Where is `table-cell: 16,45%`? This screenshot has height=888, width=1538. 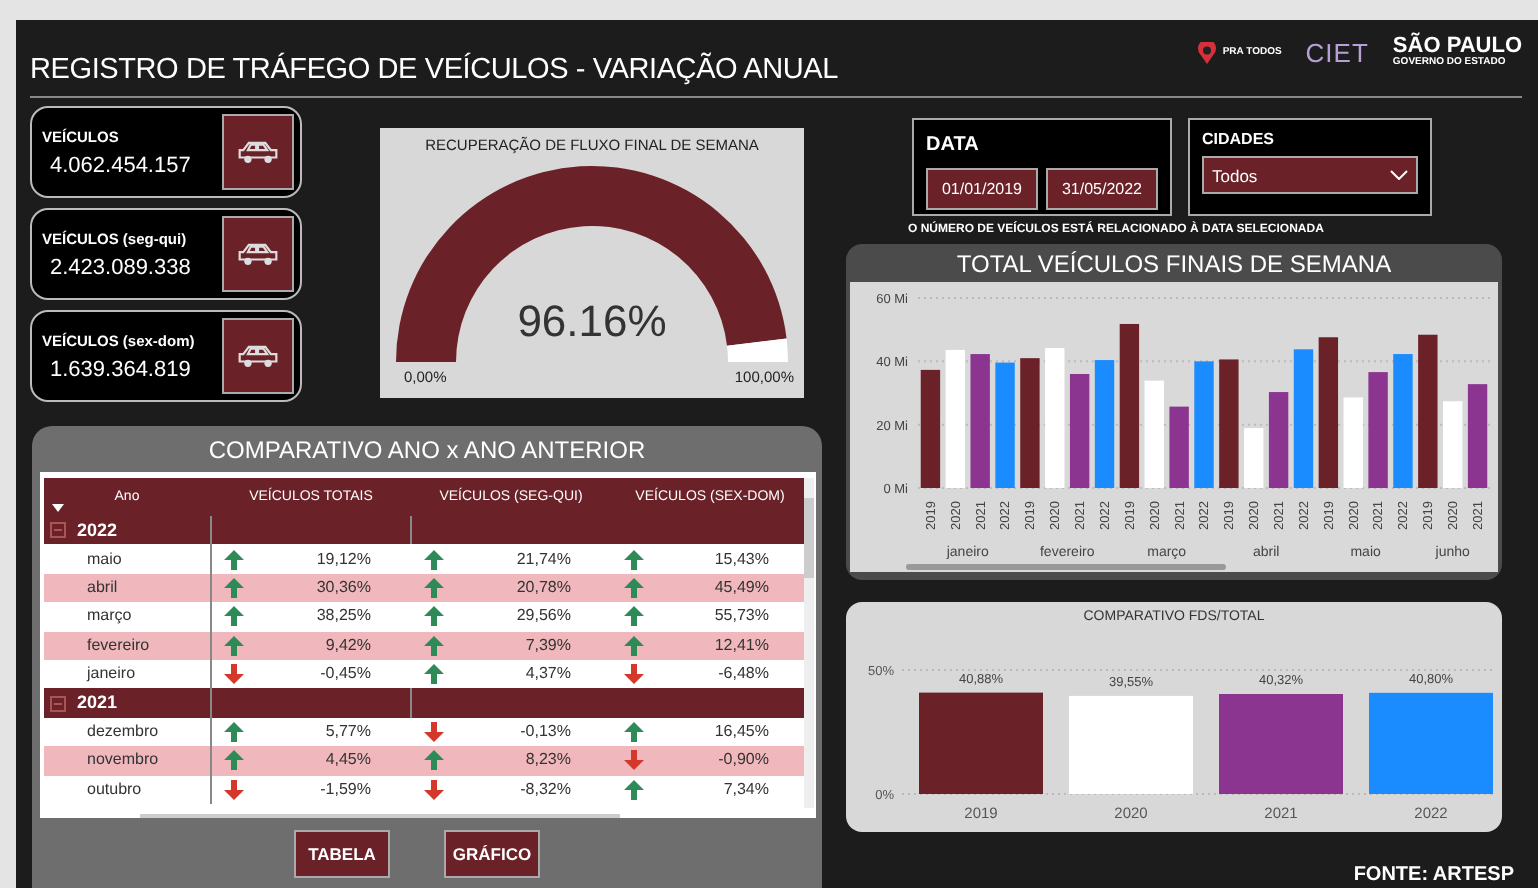 table-cell: 16,45% is located at coordinates (741, 731).